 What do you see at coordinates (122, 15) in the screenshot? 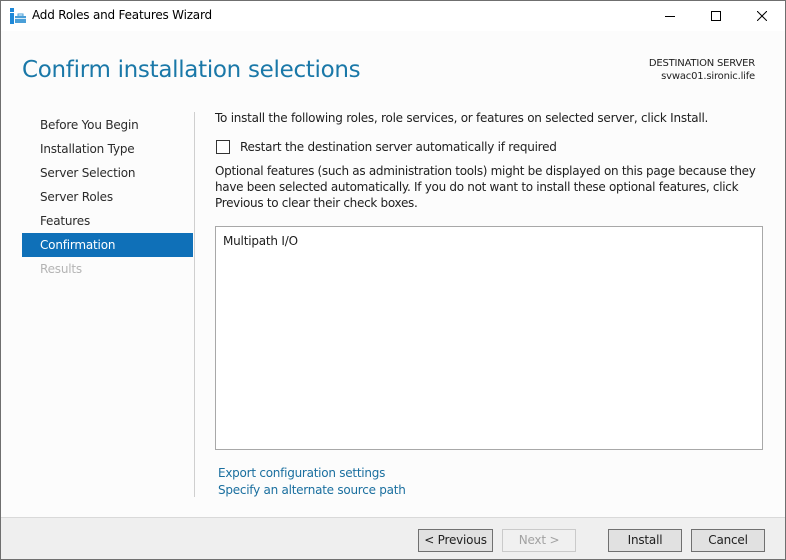
I see `window-title: Add Roles and Features Wizard` at bounding box center [122, 15].